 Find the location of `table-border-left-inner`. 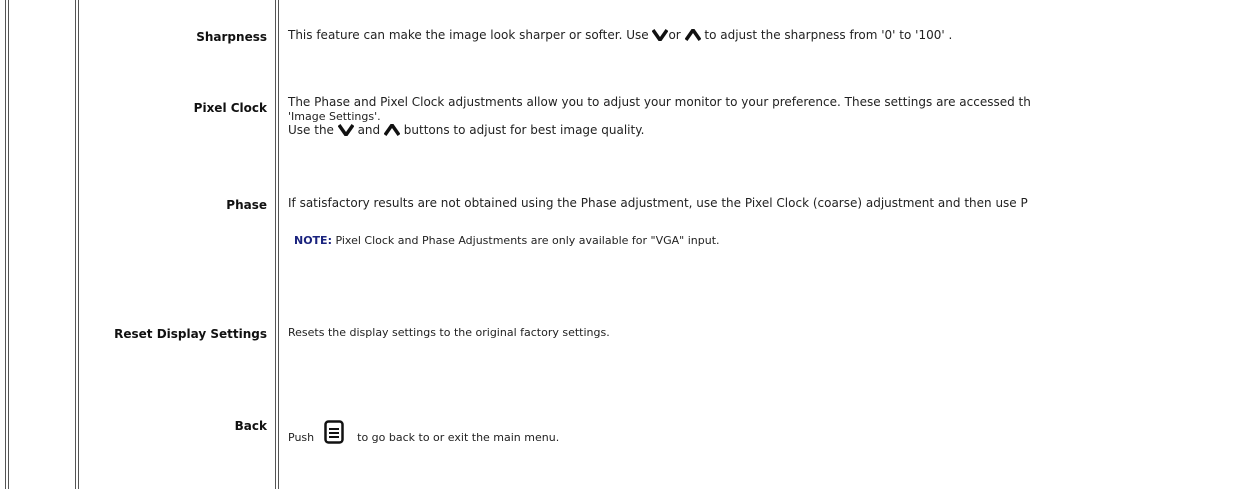

table-border-left-inner is located at coordinates (8, 244).